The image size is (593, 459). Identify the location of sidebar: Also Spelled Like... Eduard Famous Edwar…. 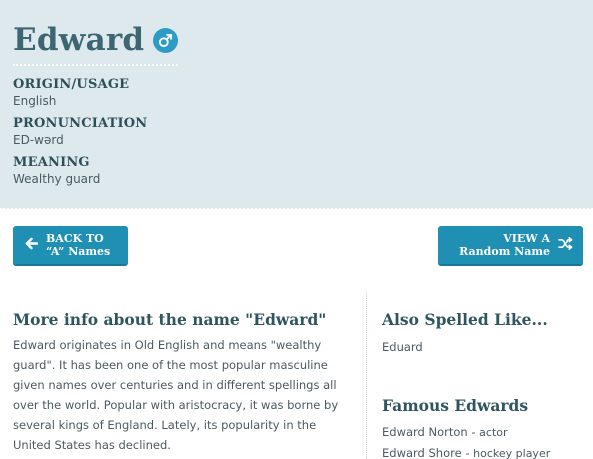
(484, 384).